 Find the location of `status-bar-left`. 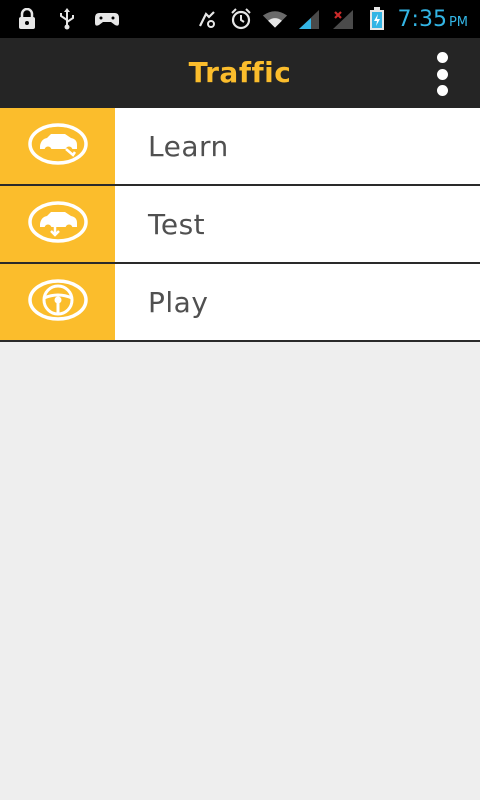

status-bar-left is located at coordinates (67, 19).